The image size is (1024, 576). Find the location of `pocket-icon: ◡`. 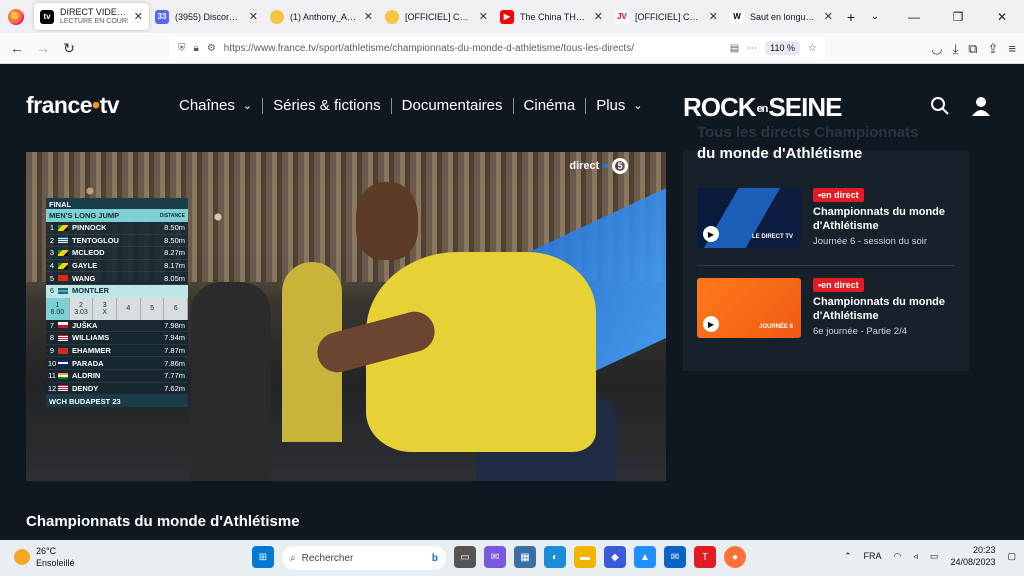

pocket-icon: ◡ is located at coordinates (936, 49).